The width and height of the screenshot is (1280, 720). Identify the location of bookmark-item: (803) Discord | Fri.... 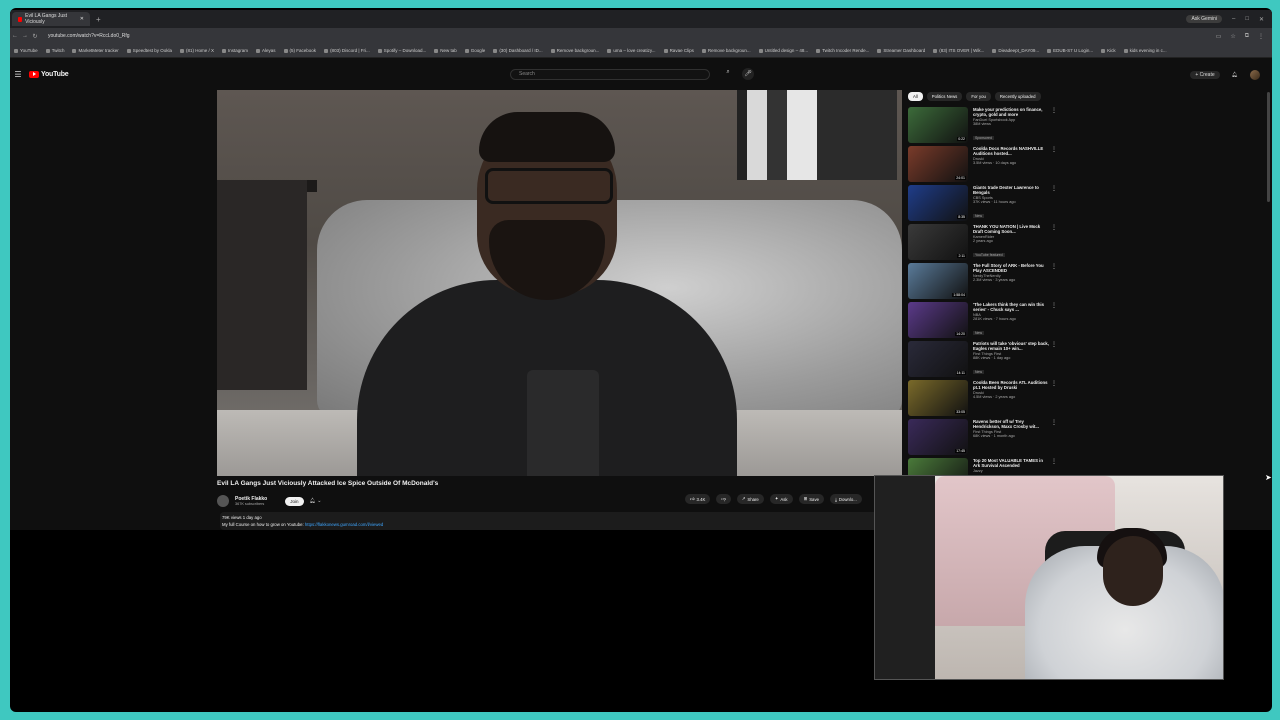
(347, 50).